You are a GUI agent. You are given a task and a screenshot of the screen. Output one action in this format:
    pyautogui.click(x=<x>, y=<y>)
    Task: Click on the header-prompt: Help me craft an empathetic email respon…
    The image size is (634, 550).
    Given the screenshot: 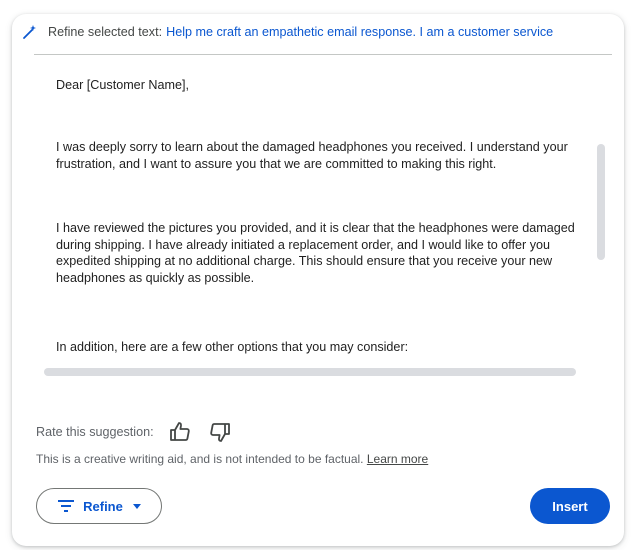 What is the action you would take?
    pyautogui.click(x=359, y=32)
    